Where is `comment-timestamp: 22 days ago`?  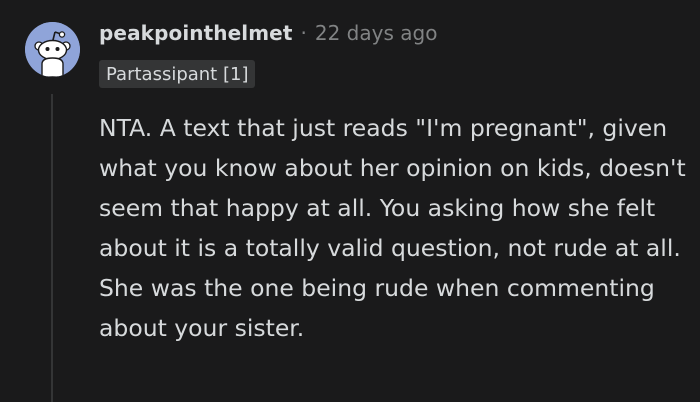 comment-timestamp: 22 days ago is located at coordinates (376, 33).